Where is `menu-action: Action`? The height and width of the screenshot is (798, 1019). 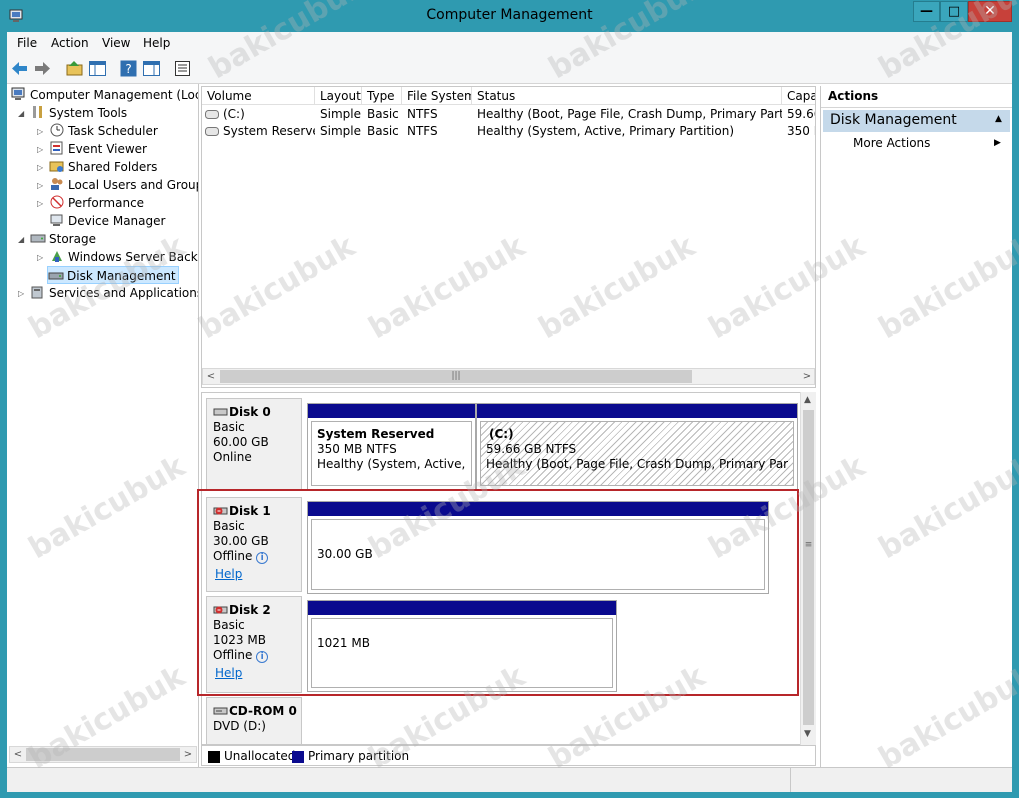
menu-action: Action is located at coordinates (70, 43).